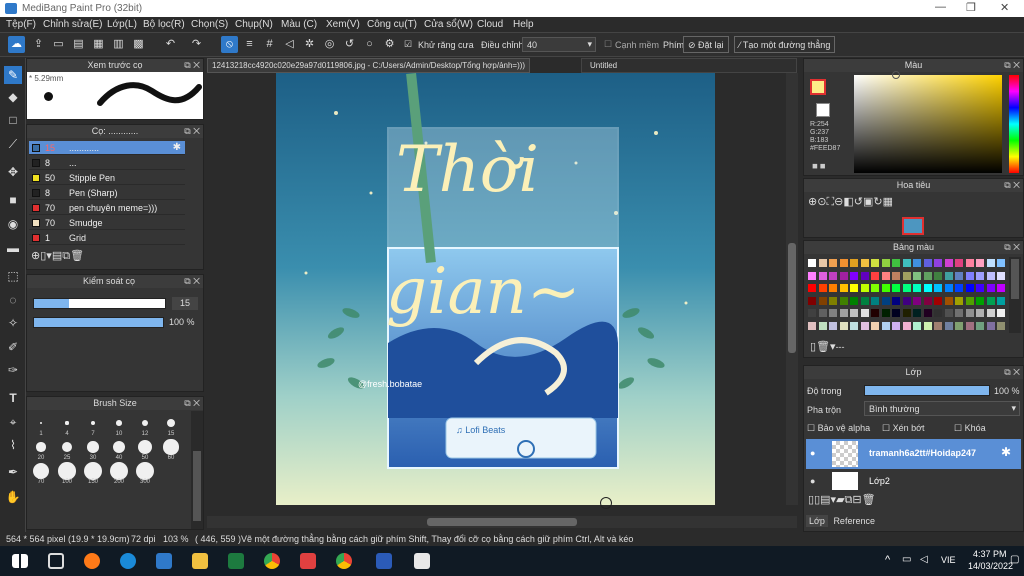  I want to click on navigator-thumbnail, so click(913, 226).